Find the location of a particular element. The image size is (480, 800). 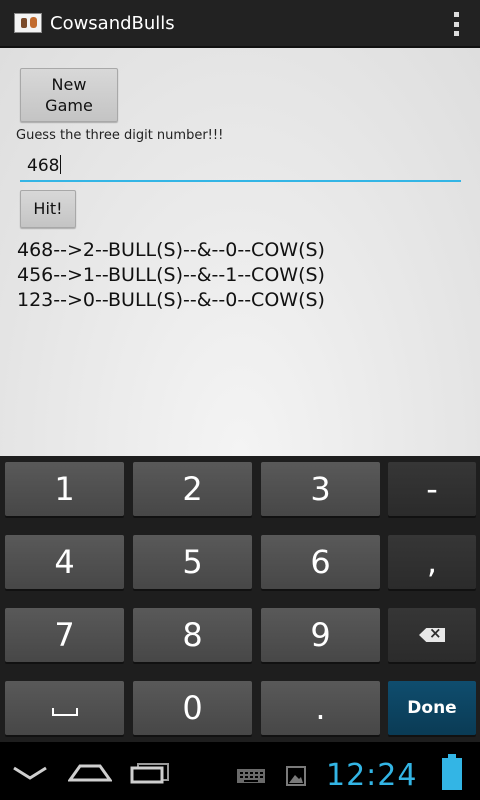

guess-input-value: 468 is located at coordinates (43, 166).